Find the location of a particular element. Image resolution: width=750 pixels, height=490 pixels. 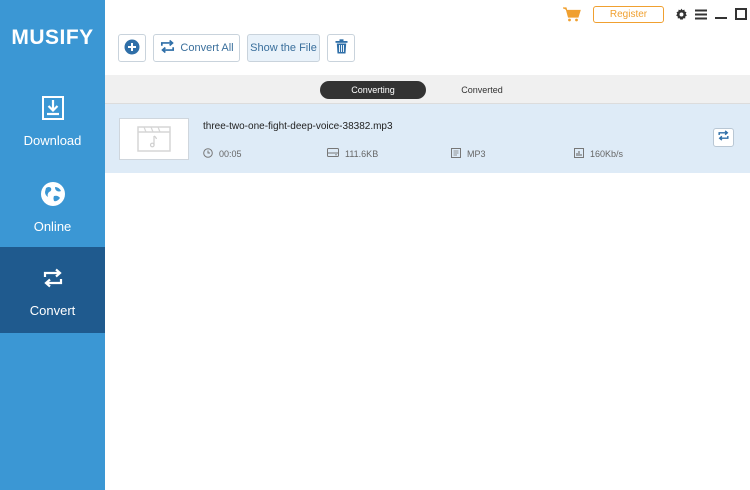

bitrate: 160Kb/s is located at coordinates (598, 154).